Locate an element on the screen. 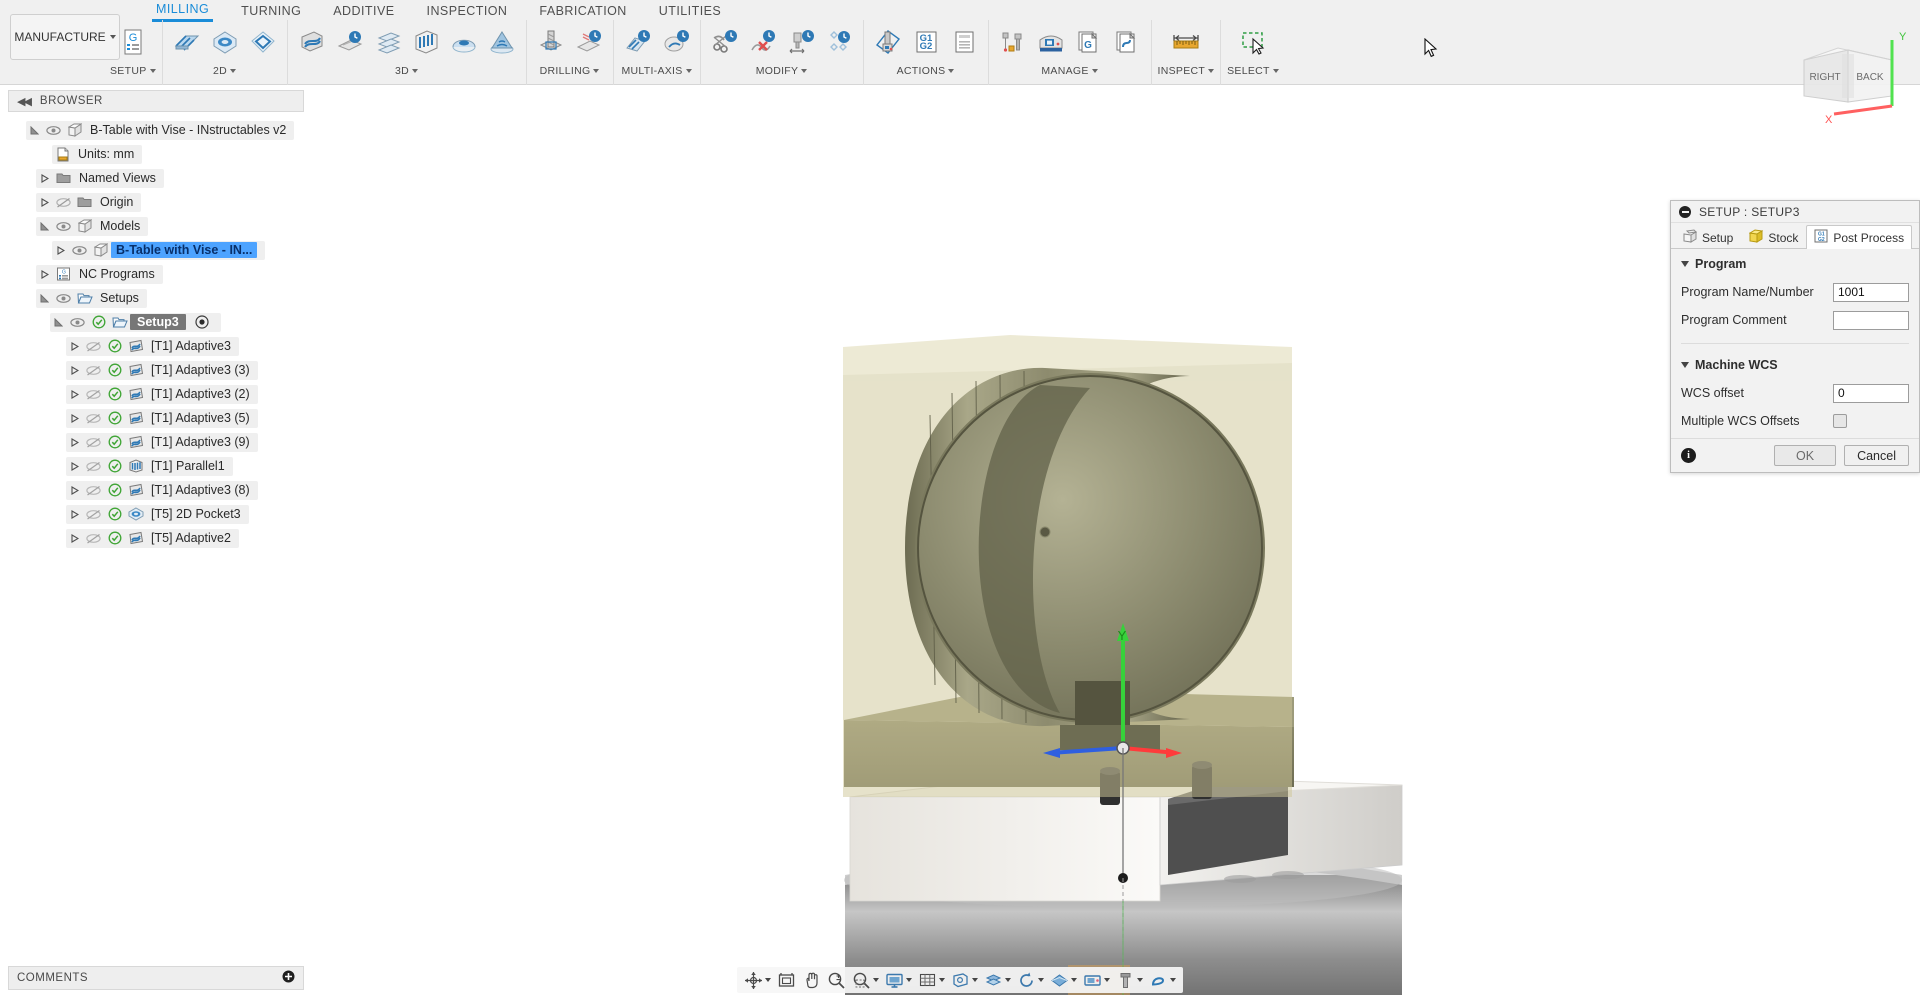  tool-view-button is located at coordinates (1129, 980).